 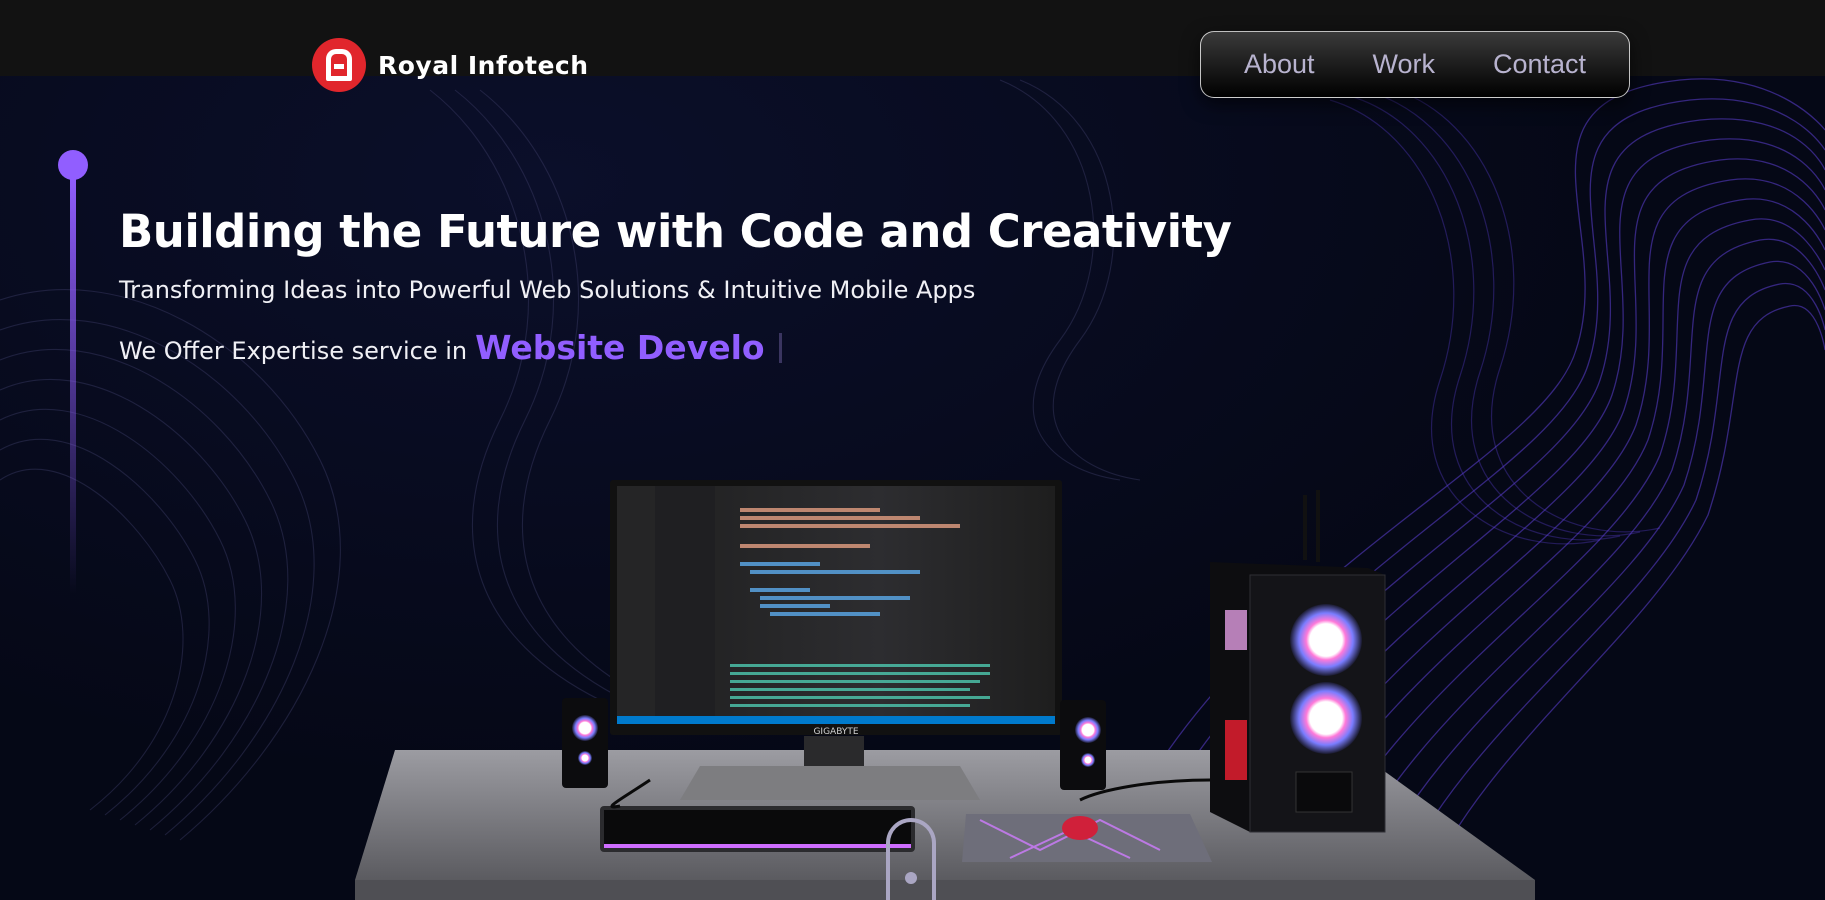 What do you see at coordinates (1539, 64) in the screenshot?
I see `nav-contact: Contact` at bounding box center [1539, 64].